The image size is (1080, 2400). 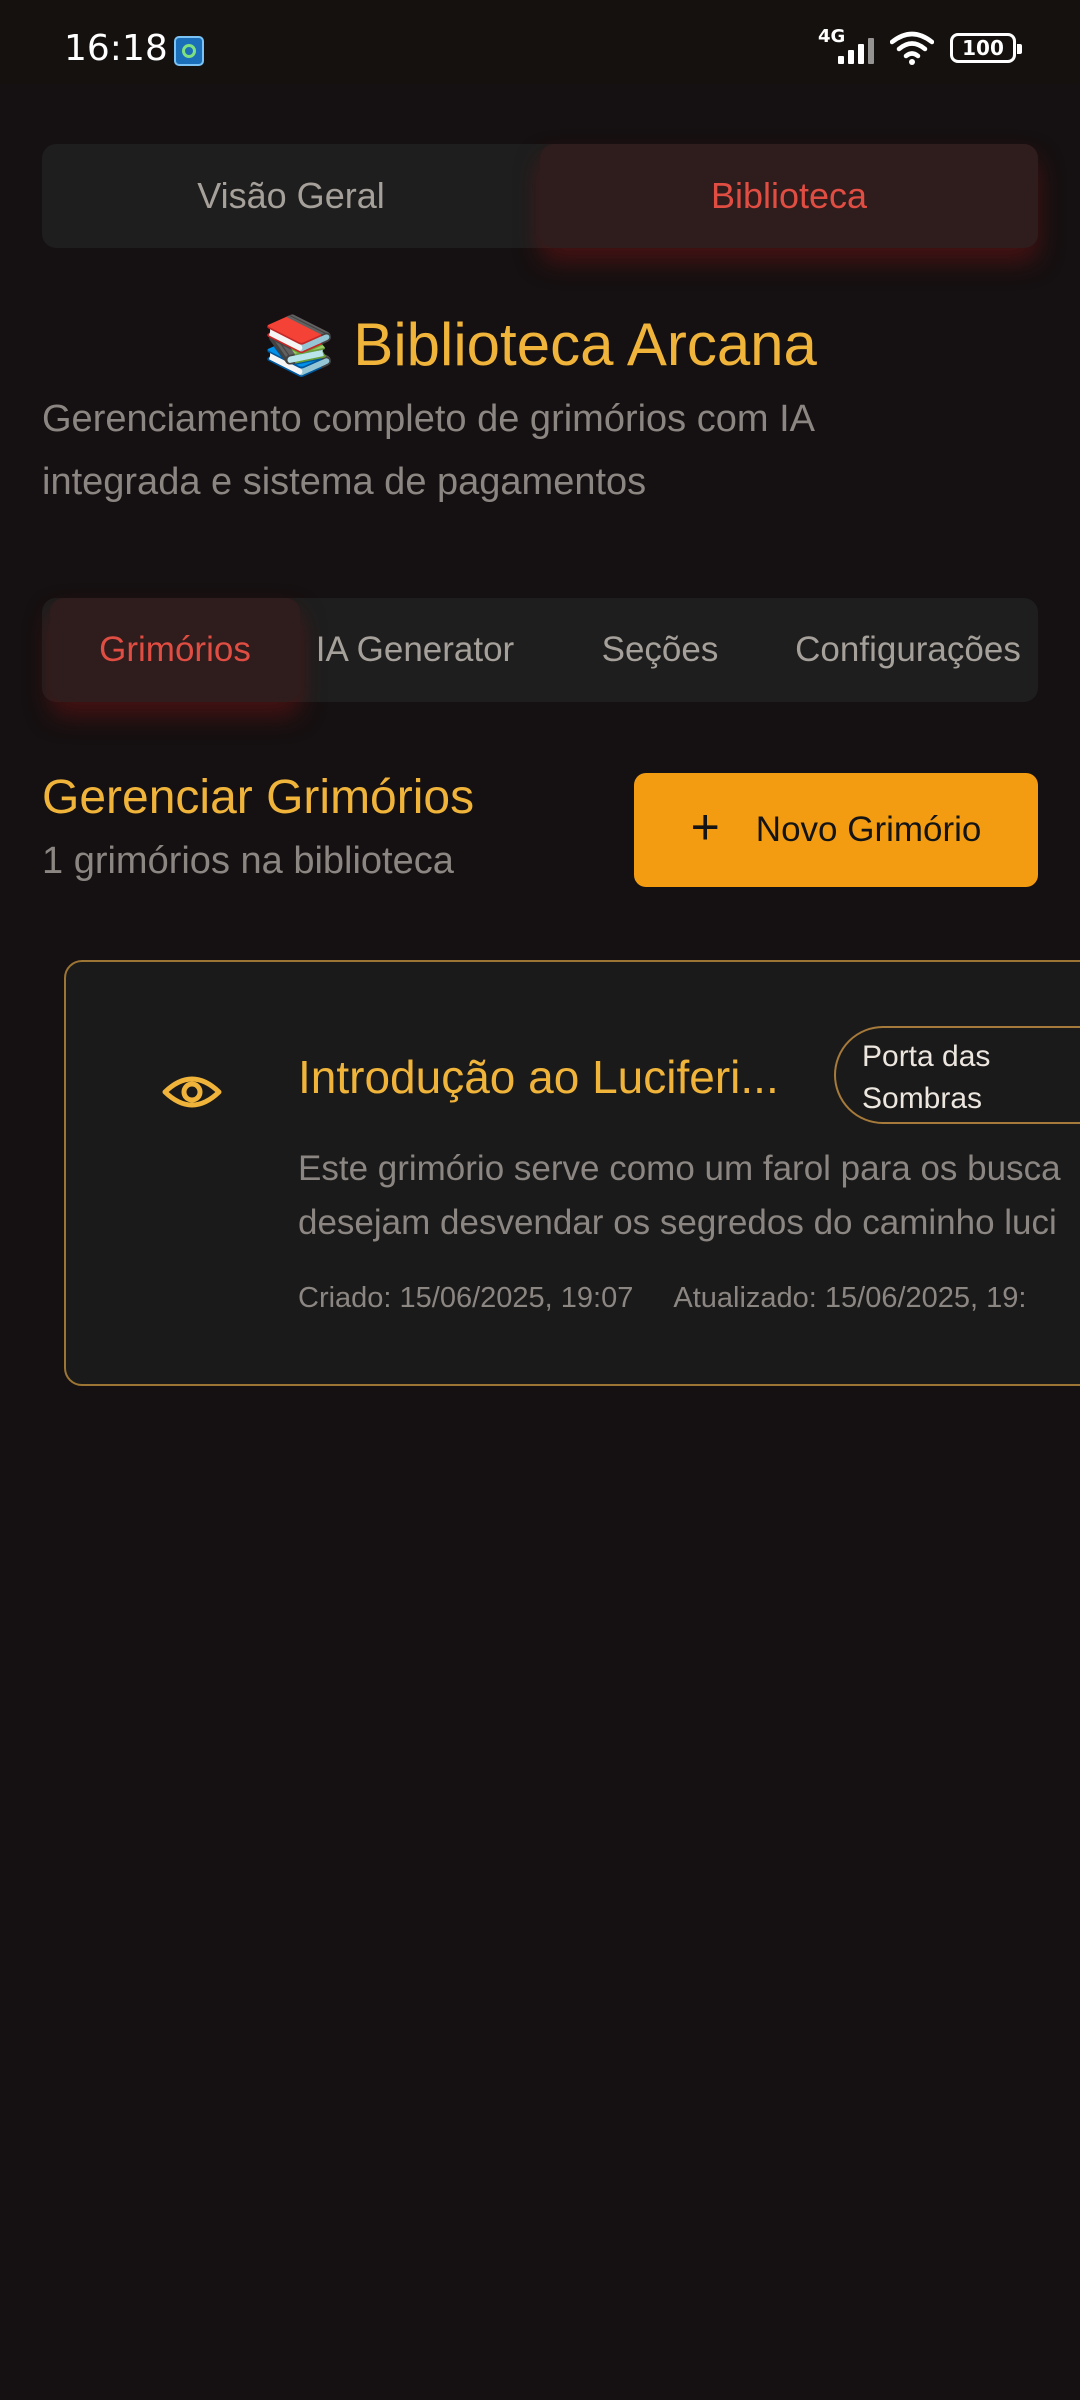 I want to click on status-time: 16:18, so click(x=116, y=48).